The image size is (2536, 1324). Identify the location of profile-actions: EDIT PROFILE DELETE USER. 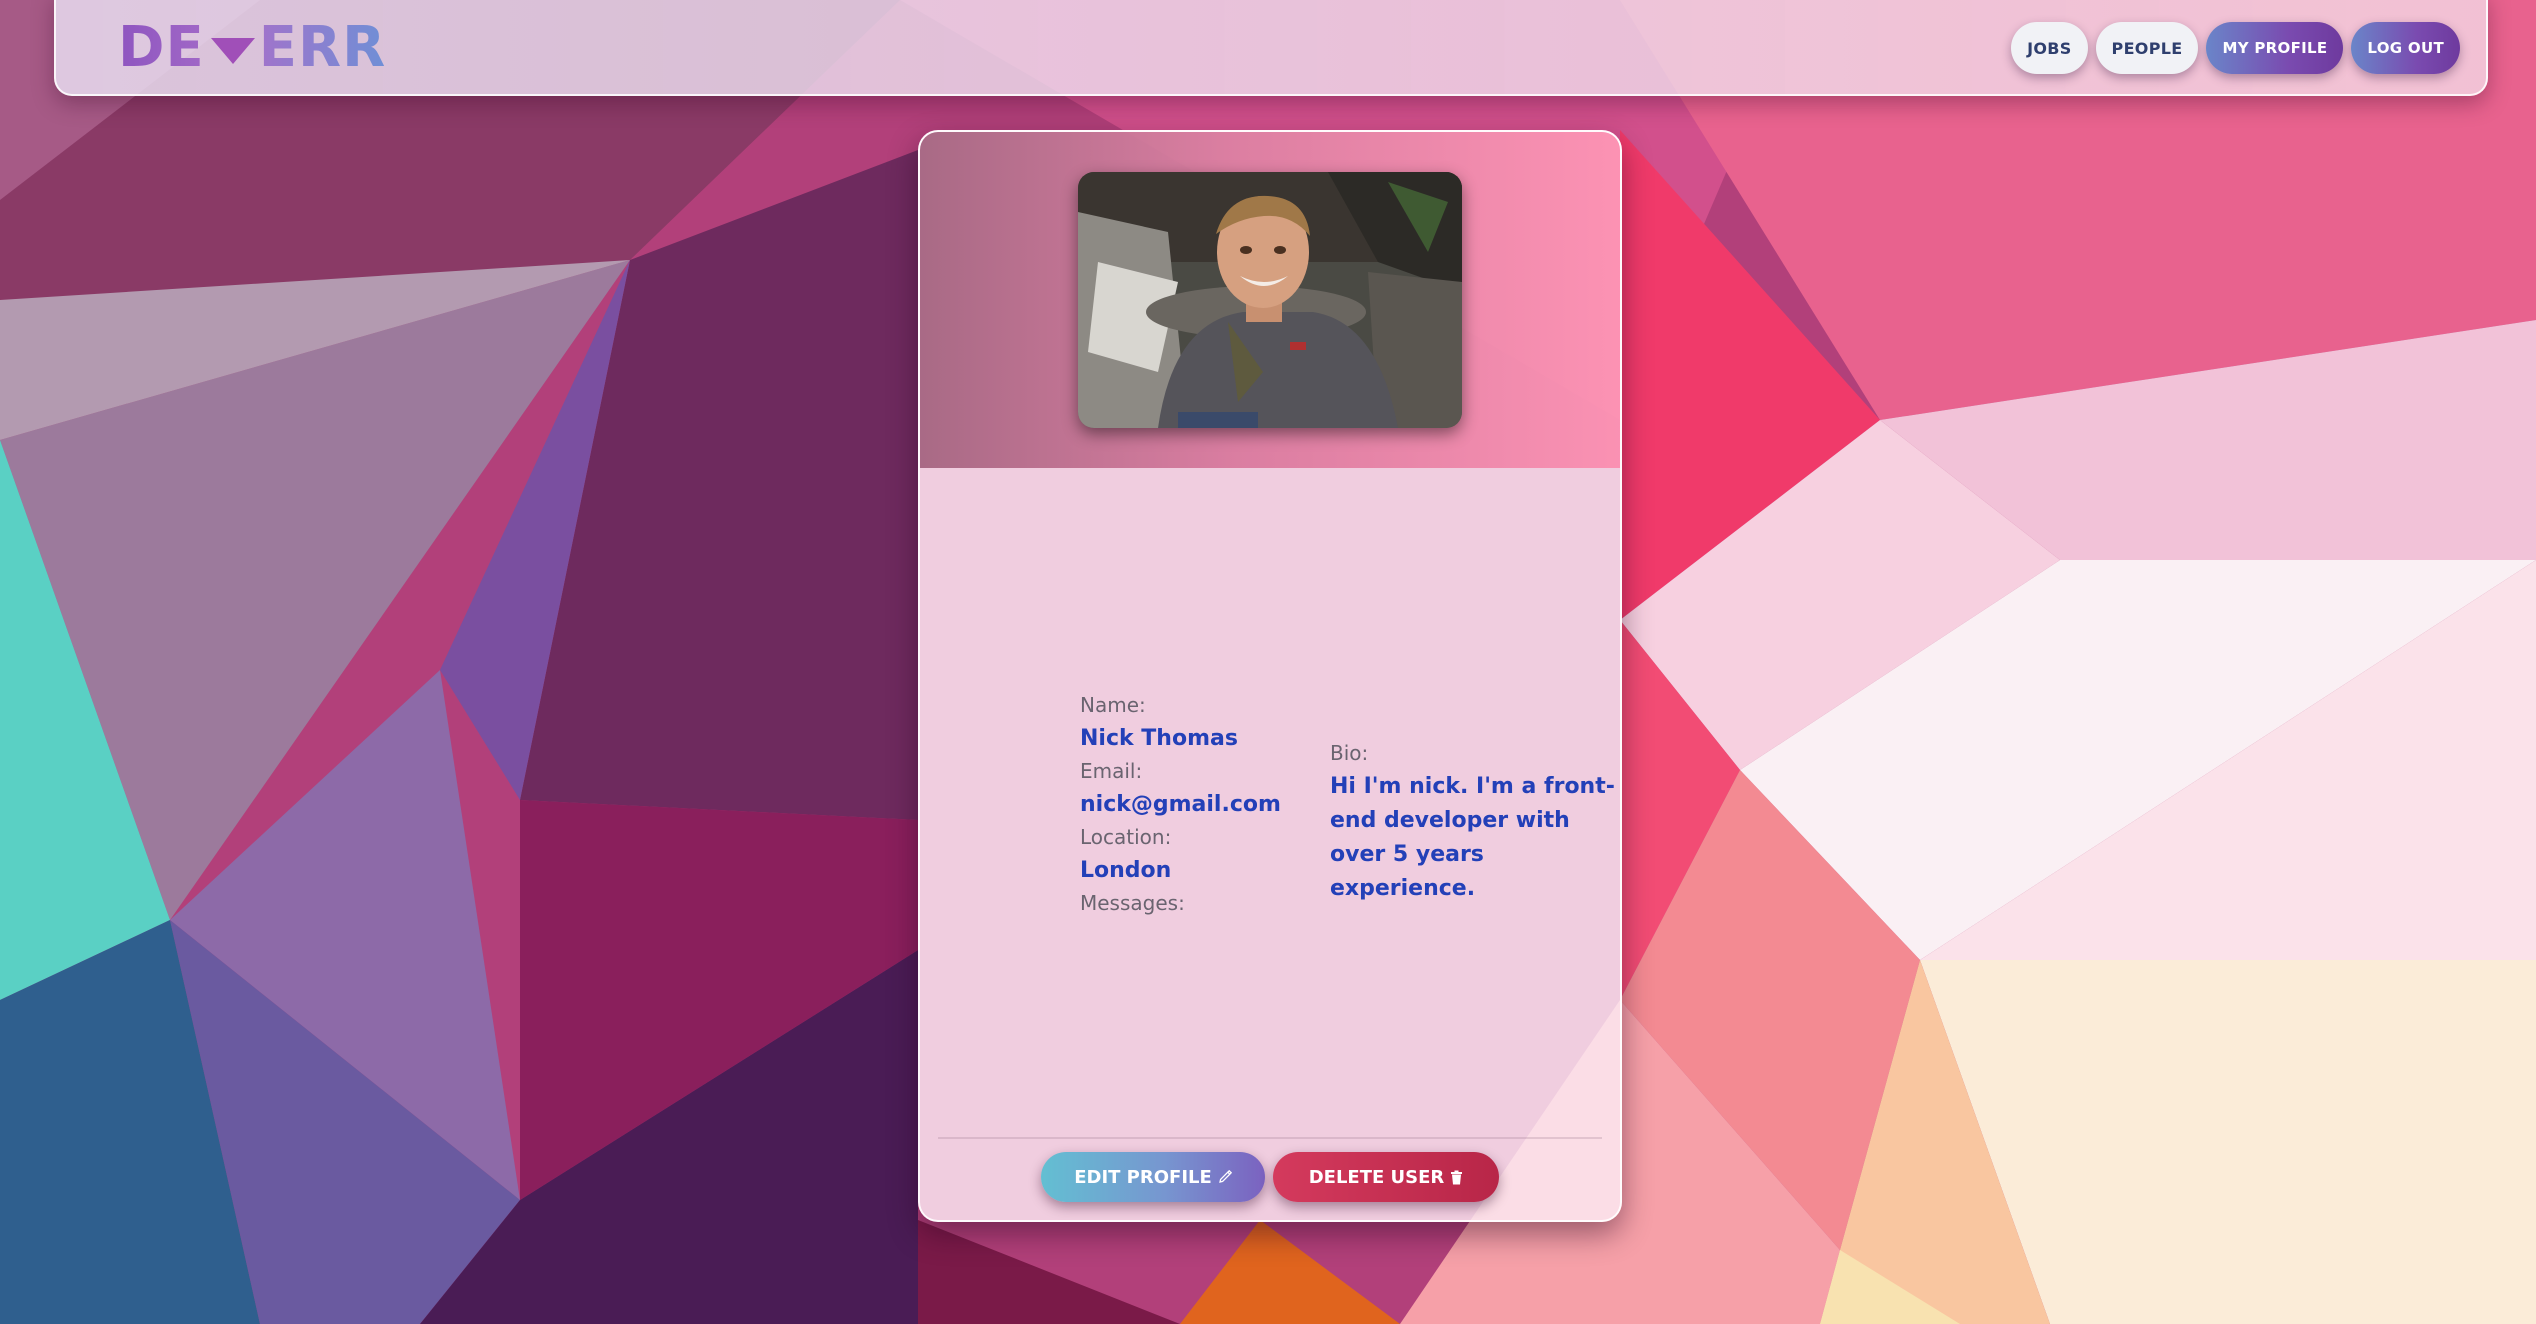
(1270, 1177).